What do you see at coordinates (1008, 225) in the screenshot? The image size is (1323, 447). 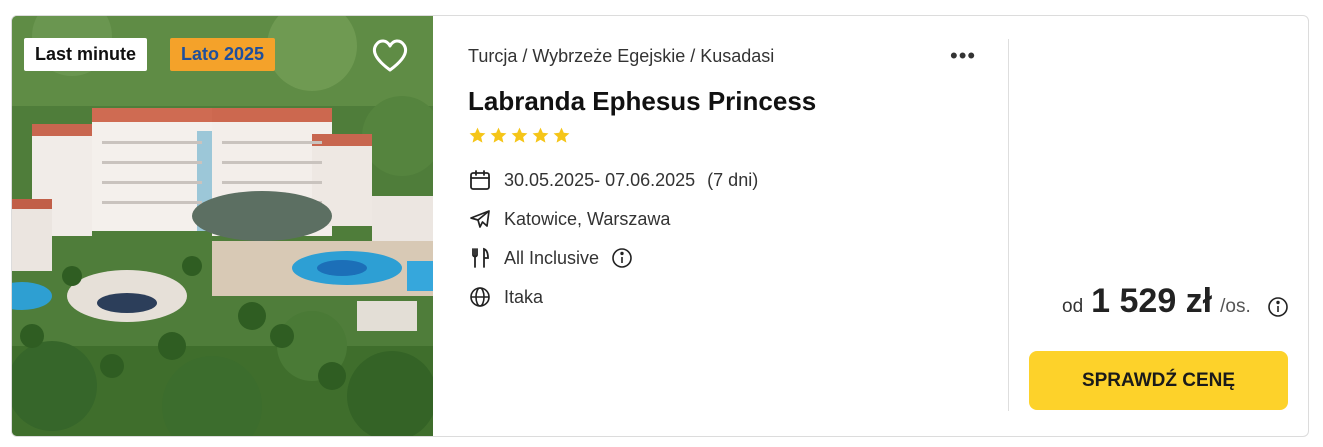 I see `divider` at bounding box center [1008, 225].